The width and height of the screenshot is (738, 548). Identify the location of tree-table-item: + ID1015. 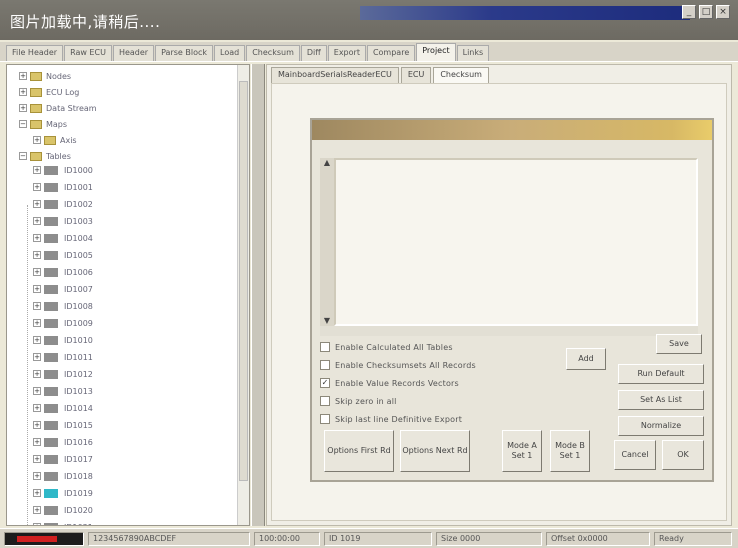
(63, 425).